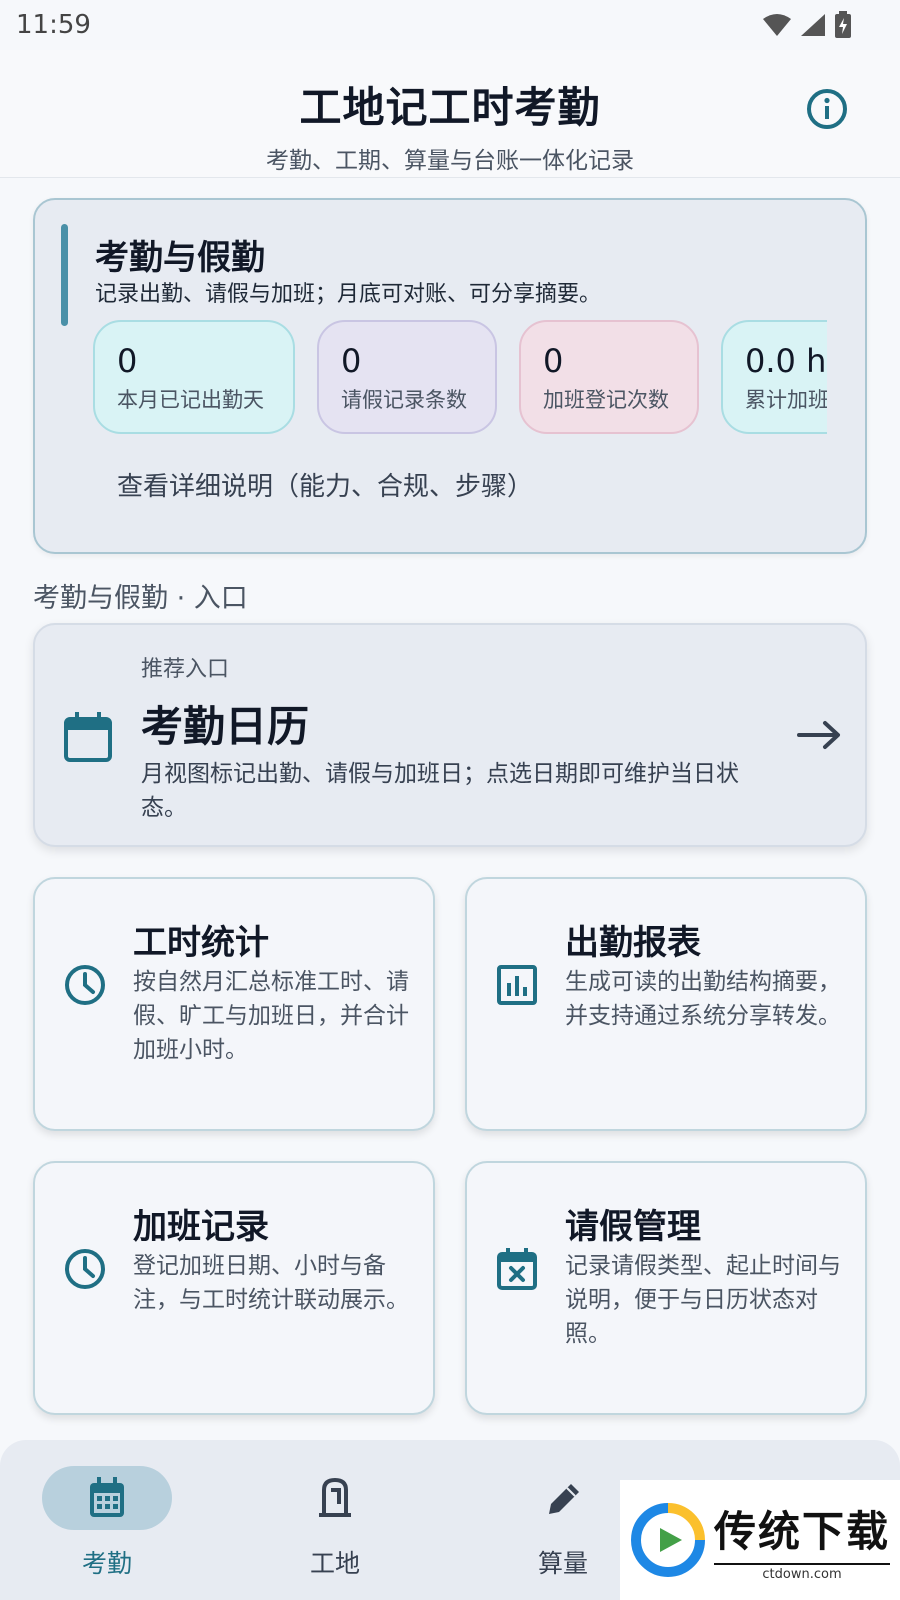 The width and height of the screenshot is (900, 1600). What do you see at coordinates (201, 1227) in the screenshot?
I see `feature-title: 加班记录` at bounding box center [201, 1227].